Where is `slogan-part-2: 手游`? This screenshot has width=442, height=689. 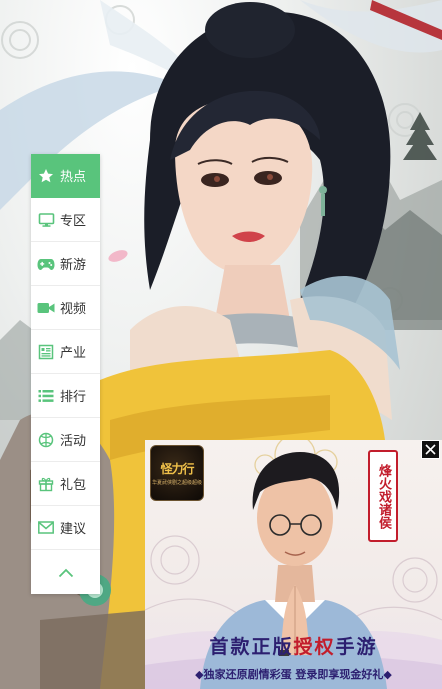 slogan-part-2: 手游 is located at coordinates (356, 647).